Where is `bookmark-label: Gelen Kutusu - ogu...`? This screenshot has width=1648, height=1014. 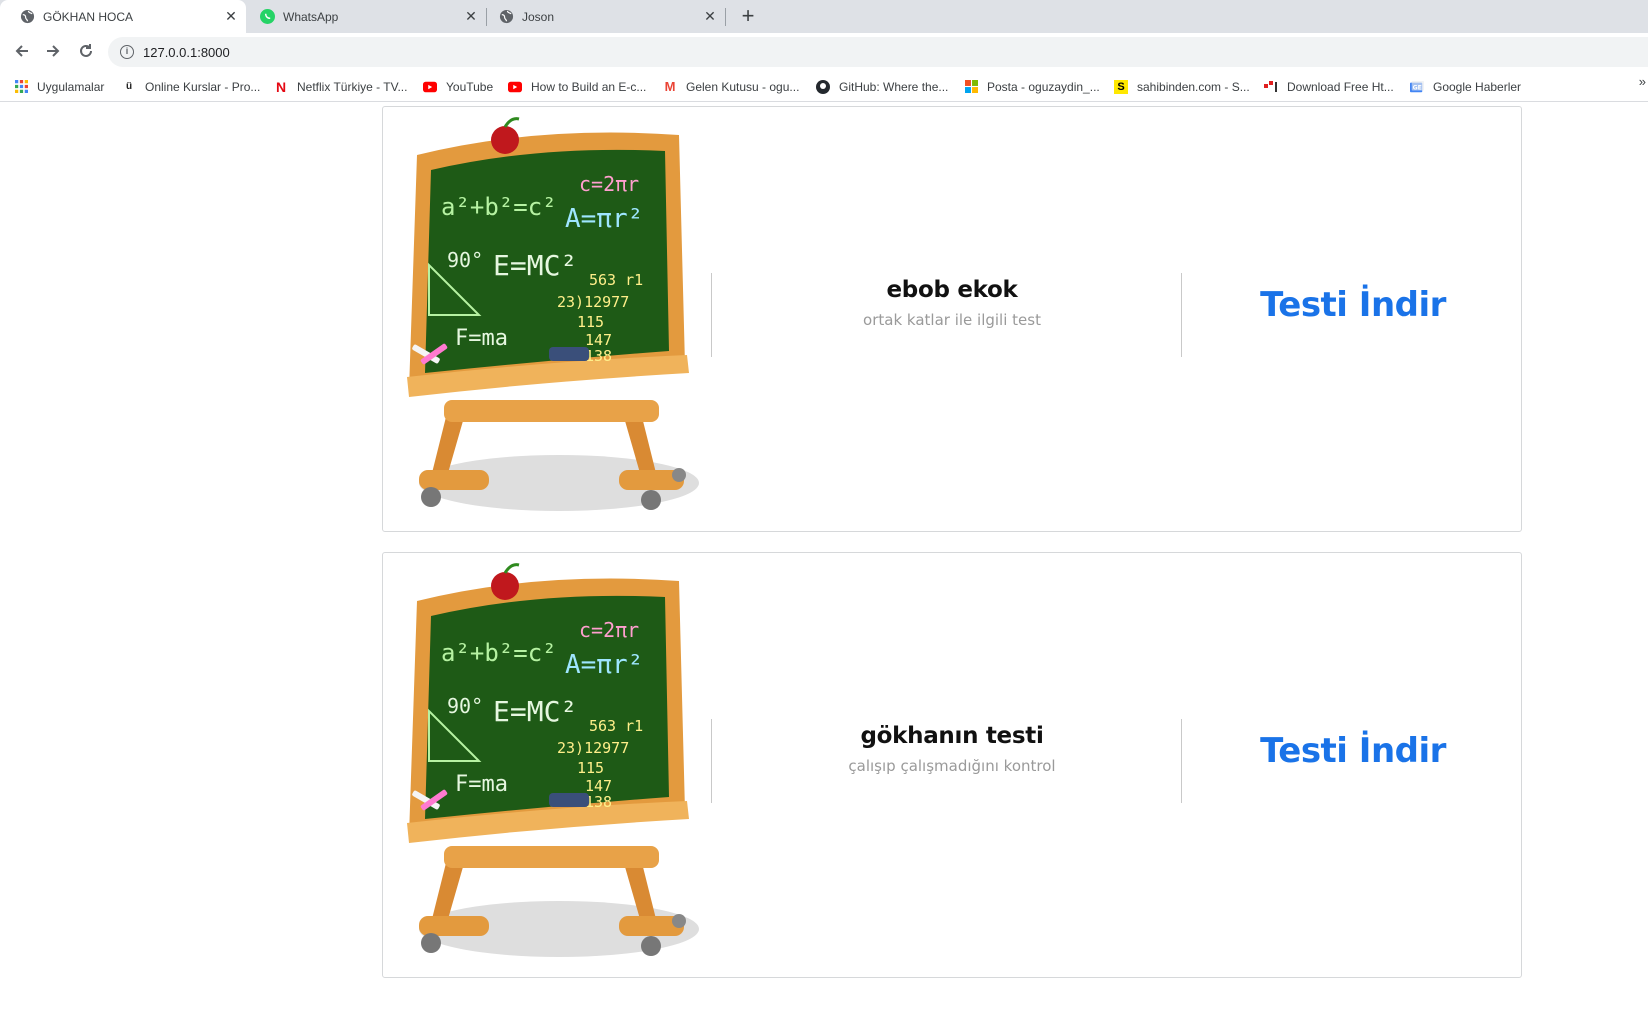 bookmark-label: Gelen Kutusu - ogu... is located at coordinates (743, 86).